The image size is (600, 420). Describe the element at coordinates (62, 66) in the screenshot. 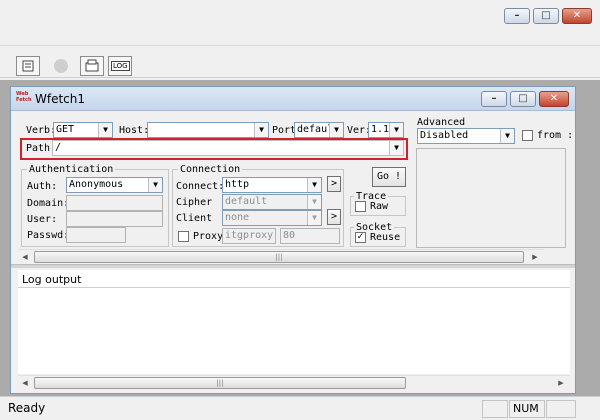

I see `disabled-toolbar-button` at that location.